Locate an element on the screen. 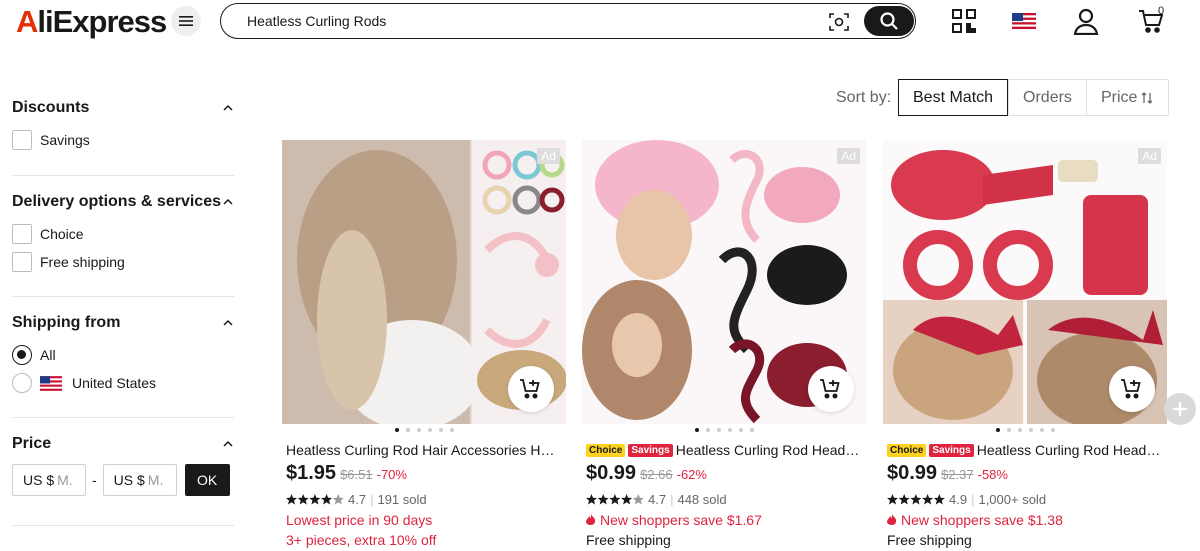  free-shipping-checkbox is located at coordinates (22, 262).